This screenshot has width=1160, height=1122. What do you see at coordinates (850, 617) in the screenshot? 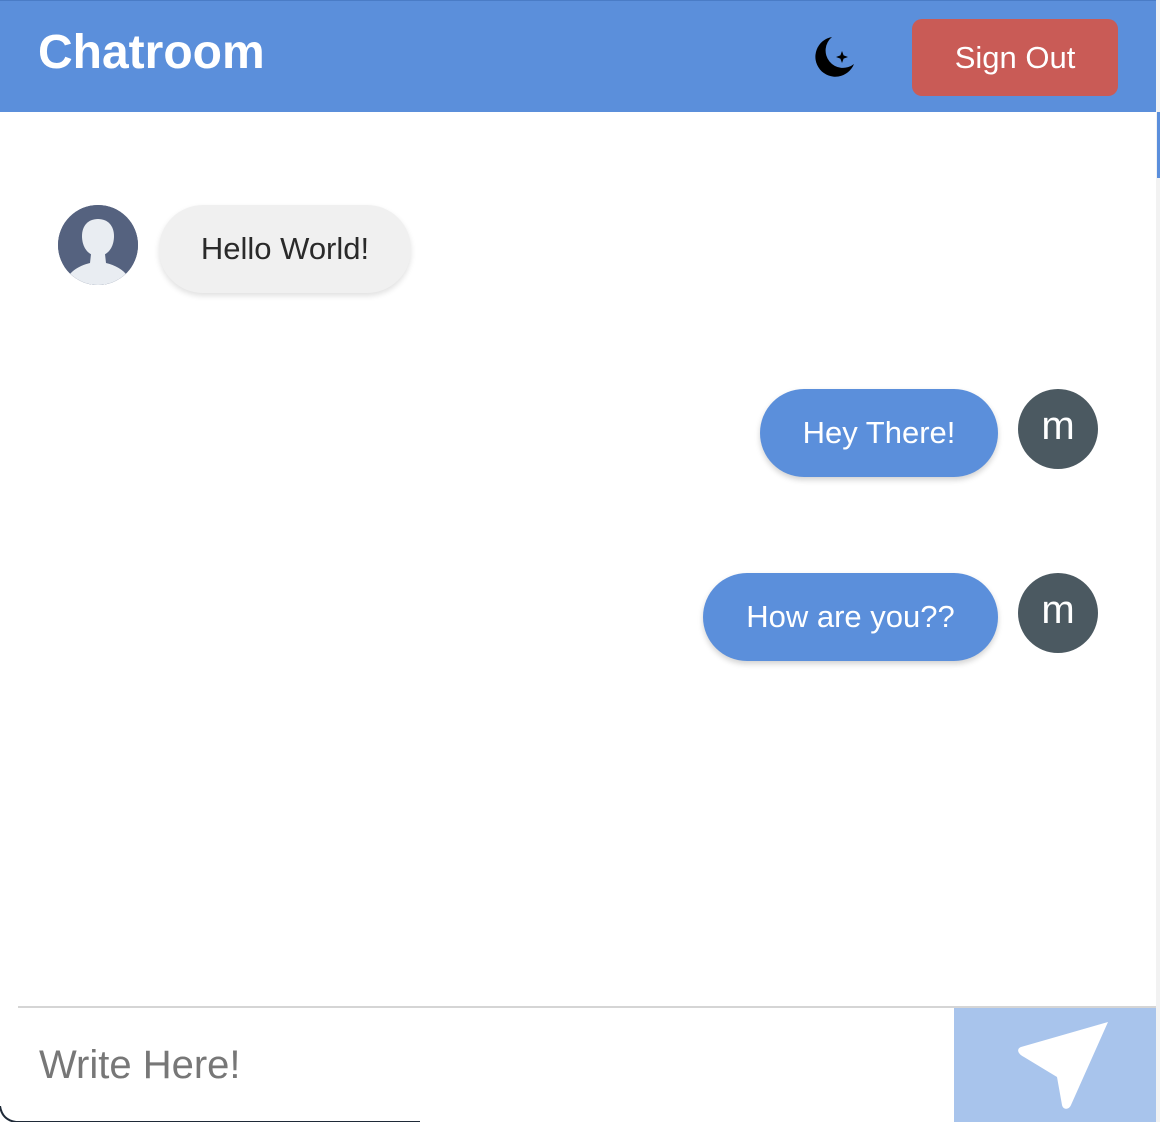
I see `message-bubble-sent: How are you??` at bounding box center [850, 617].